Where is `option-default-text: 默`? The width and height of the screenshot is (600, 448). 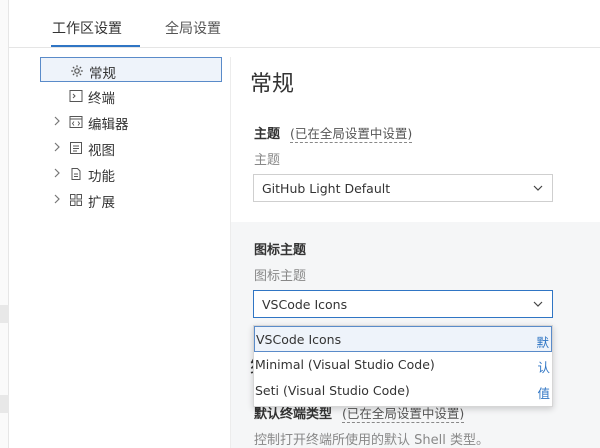
option-default-text: 默 is located at coordinates (542, 342).